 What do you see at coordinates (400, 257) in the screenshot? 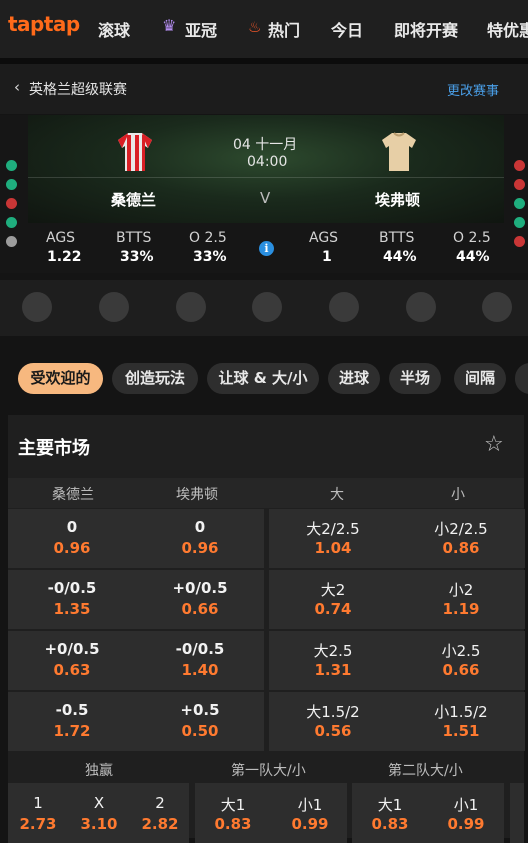
I see `away-btts-value: 44%` at bounding box center [400, 257].